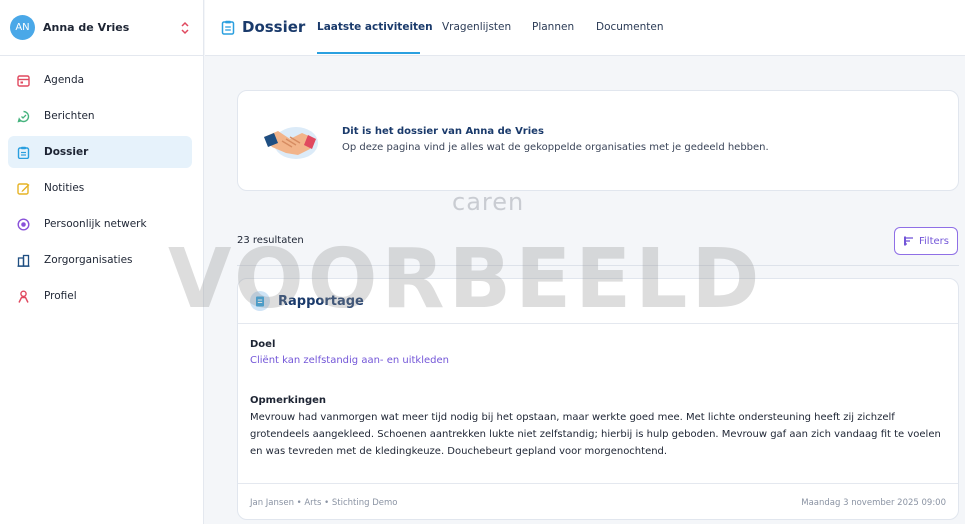 The image size is (965, 524). Describe the element at coordinates (934, 241) in the screenshot. I see `filters-label: Filters` at that location.